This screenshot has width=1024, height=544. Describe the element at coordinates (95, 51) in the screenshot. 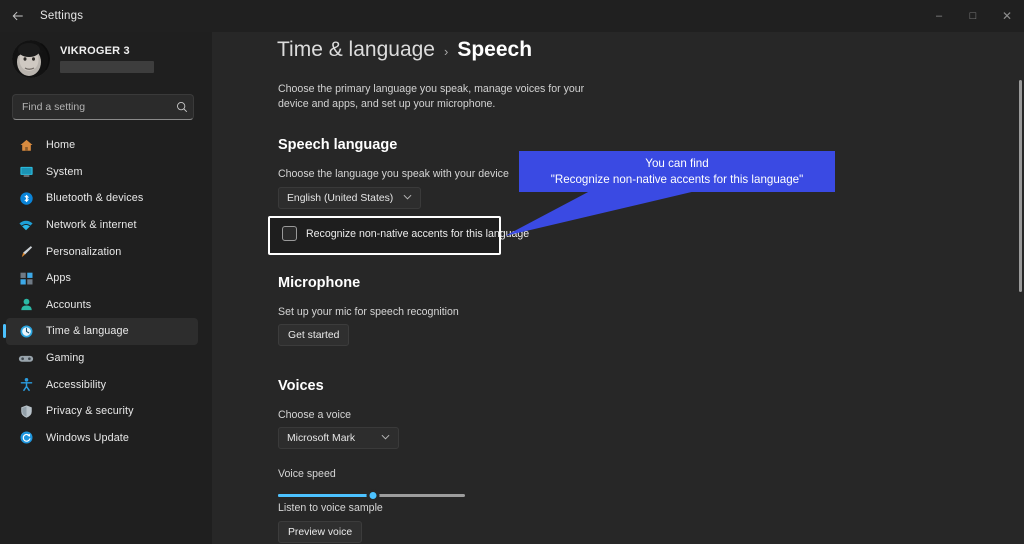

I see `profile-name: VIKROGER 3` at that location.